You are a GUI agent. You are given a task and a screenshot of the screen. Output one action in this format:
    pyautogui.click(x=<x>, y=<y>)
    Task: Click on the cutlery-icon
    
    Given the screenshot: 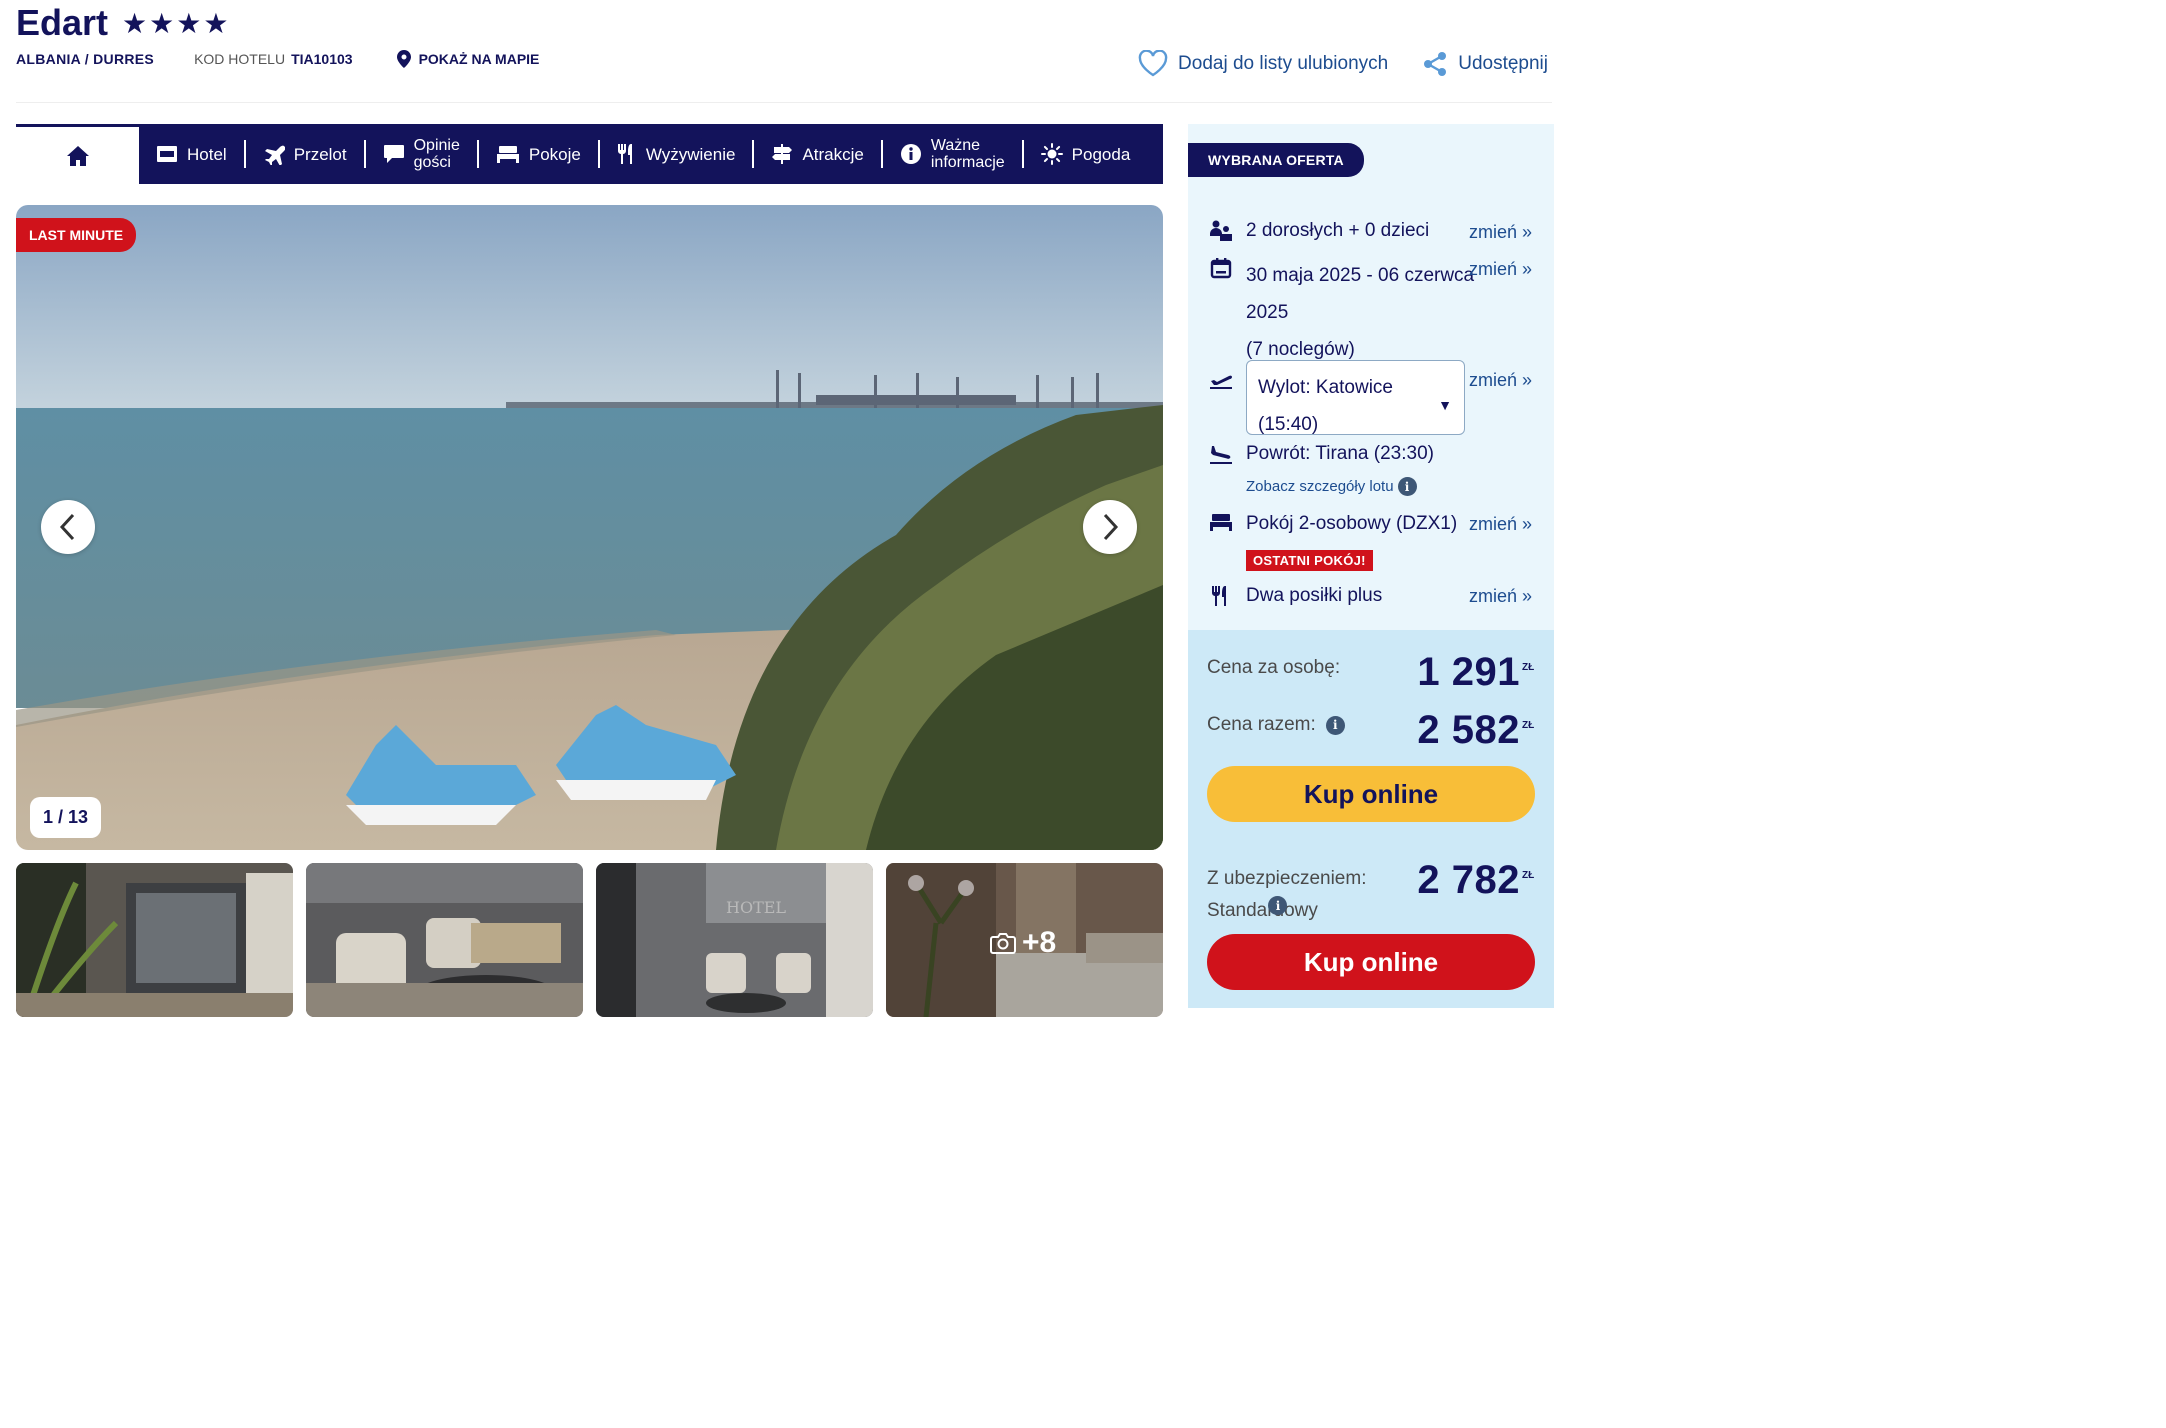 What is the action you would take?
    pyautogui.click(x=624, y=154)
    